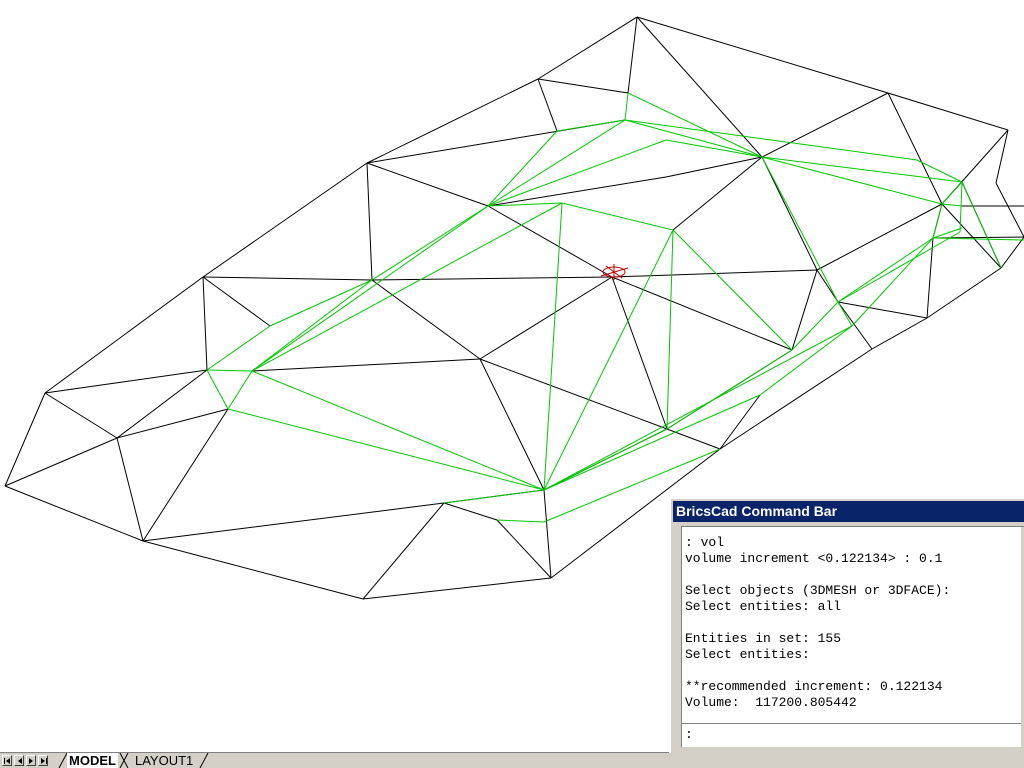 This screenshot has height=768, width=1024. Describe the element at coordinates (818, 590) in the screenshot. I see `command-history-line: Select objects (3DMESH or 3DFACE):` at that location.